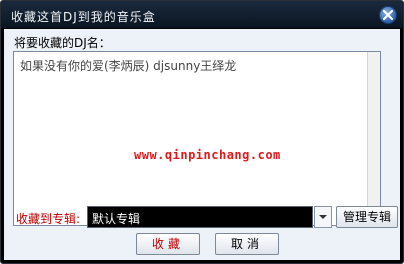 This screenshot has height=264, width=404. I want to click on album-dropdown-button, so click(323, 217).